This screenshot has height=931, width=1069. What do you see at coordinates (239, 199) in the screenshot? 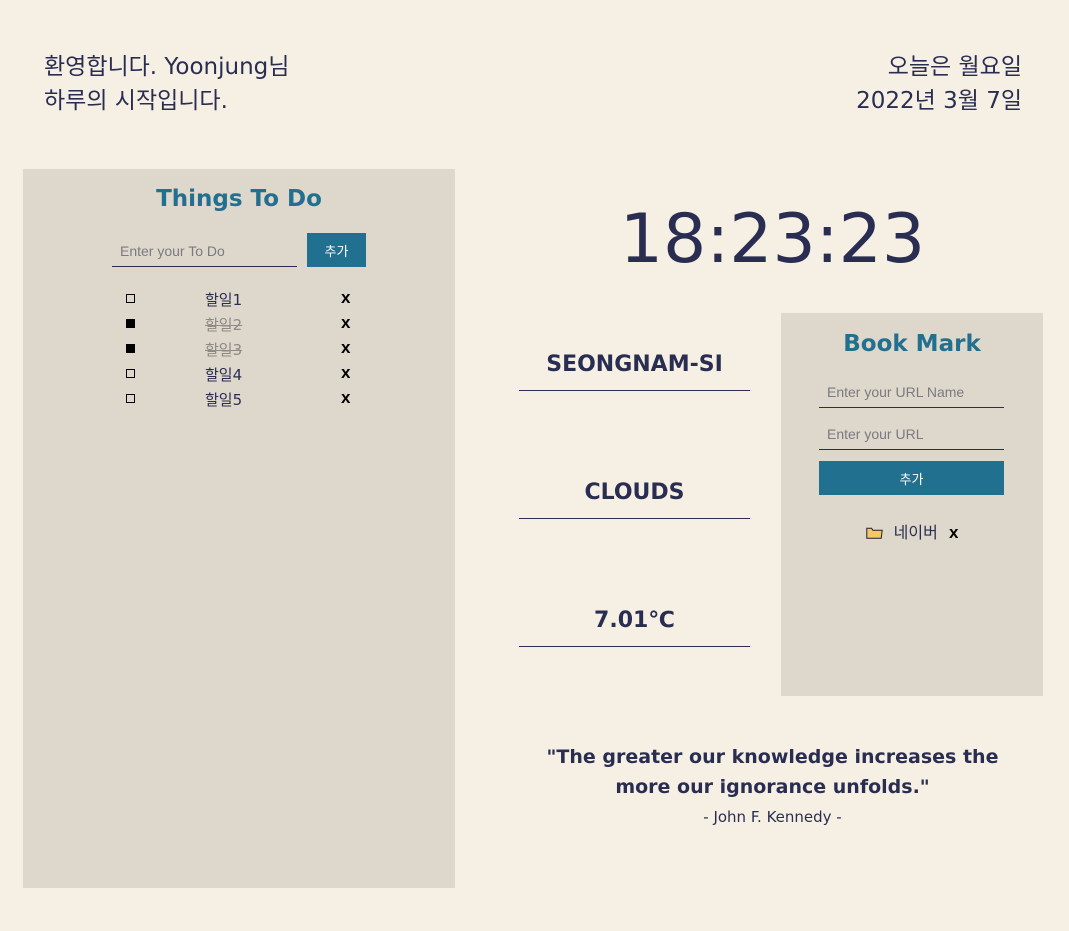
I see `todo-title: Things To Do` at bounding box center [239, 199].